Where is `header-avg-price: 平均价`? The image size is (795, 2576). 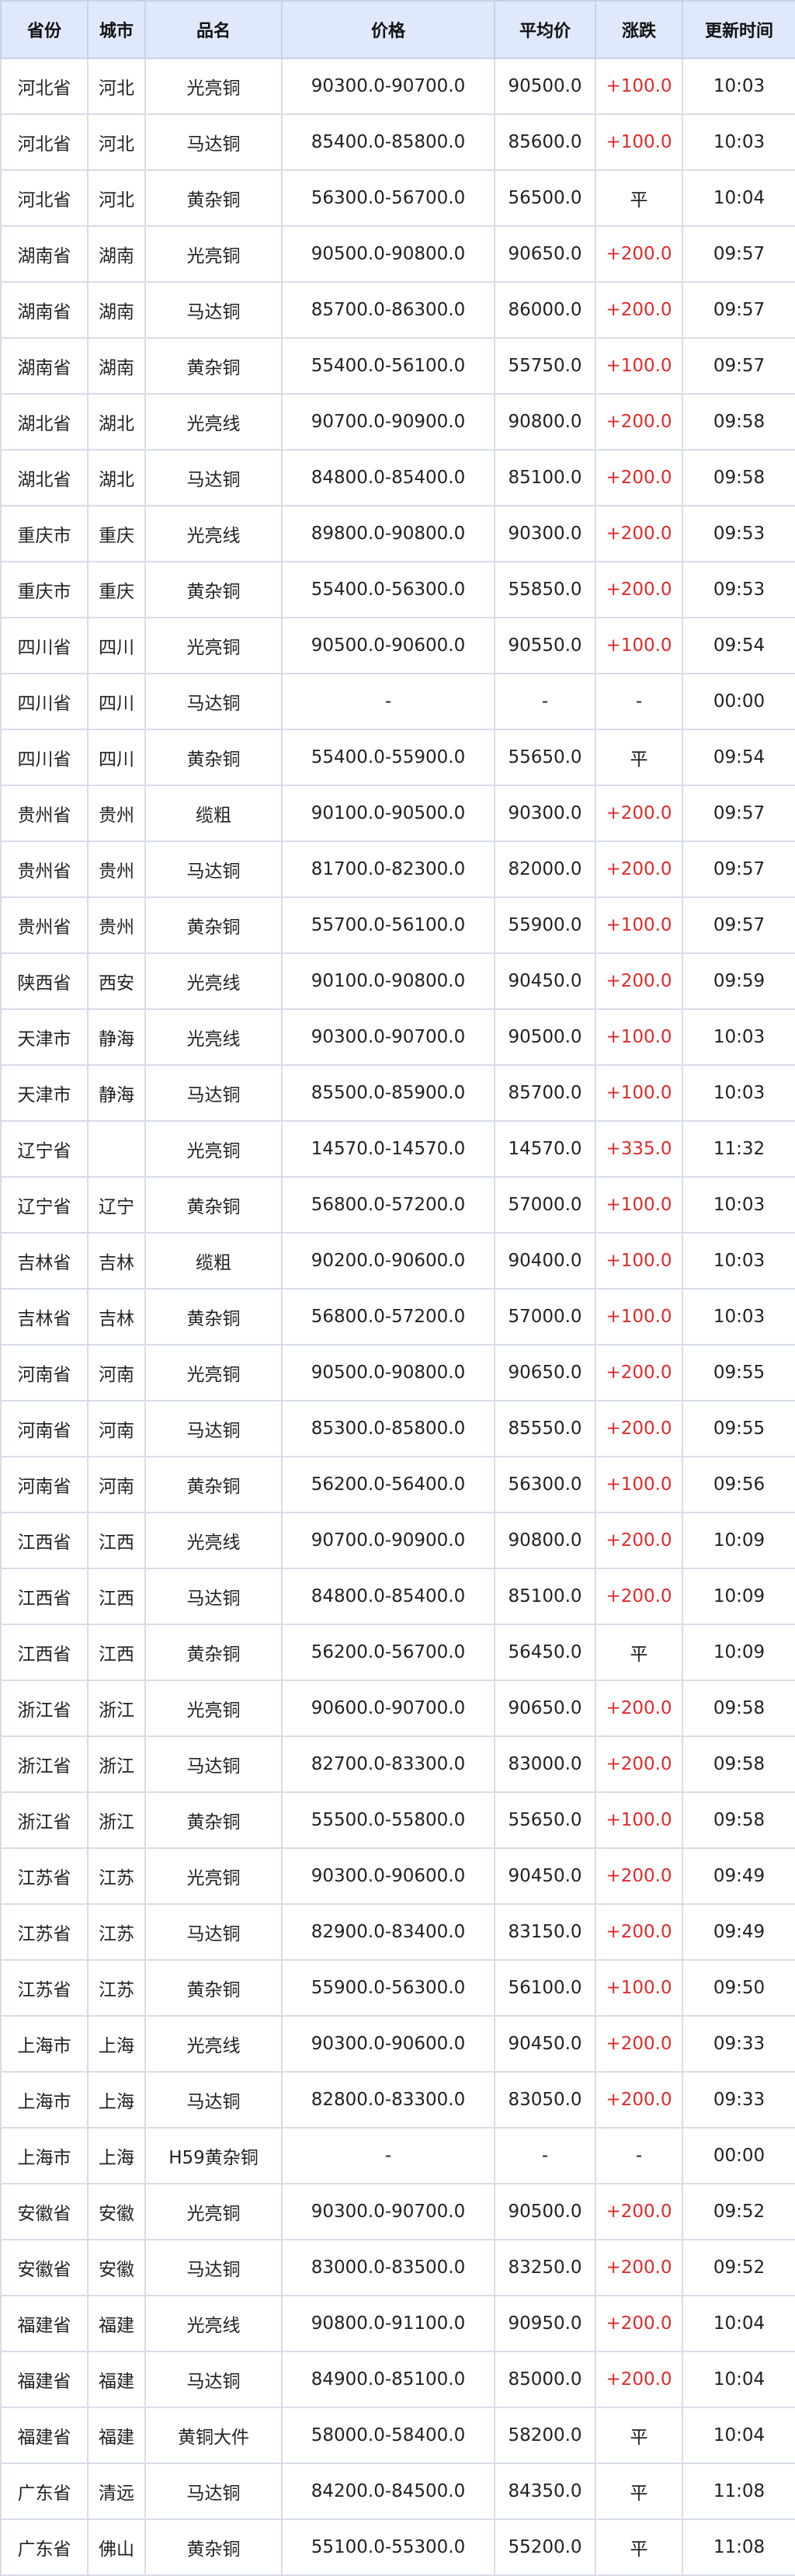
header-avg-price: 平均价 is located at coordinates (545, 30).